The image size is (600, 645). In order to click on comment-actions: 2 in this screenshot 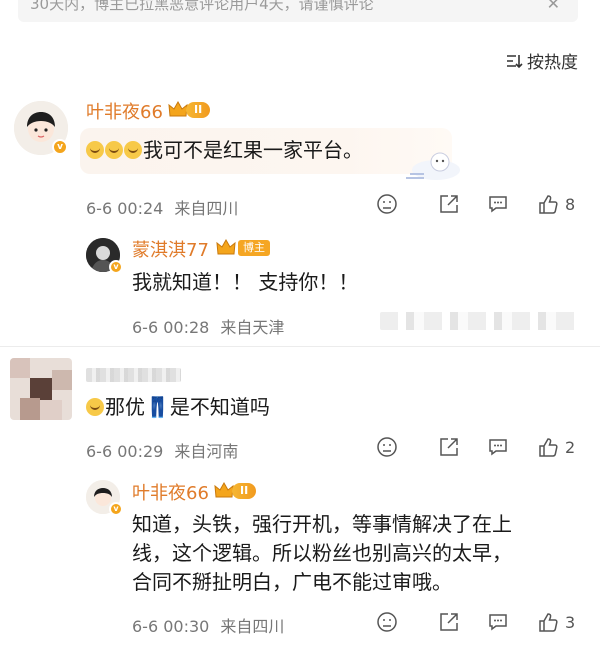, I will do `click(300, 448)`.